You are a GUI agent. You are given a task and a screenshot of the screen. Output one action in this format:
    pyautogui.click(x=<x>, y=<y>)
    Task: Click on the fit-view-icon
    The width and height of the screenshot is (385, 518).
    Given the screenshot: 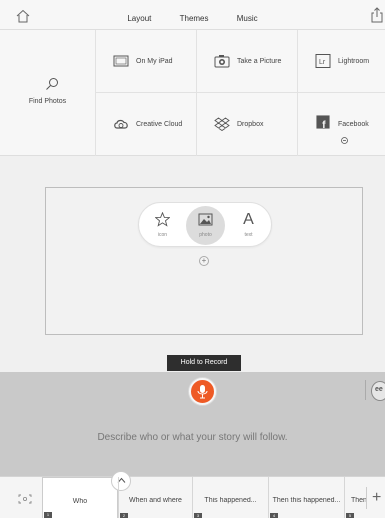 What is the action you would take?
    pyautogui.click(x=25, y=499)
    